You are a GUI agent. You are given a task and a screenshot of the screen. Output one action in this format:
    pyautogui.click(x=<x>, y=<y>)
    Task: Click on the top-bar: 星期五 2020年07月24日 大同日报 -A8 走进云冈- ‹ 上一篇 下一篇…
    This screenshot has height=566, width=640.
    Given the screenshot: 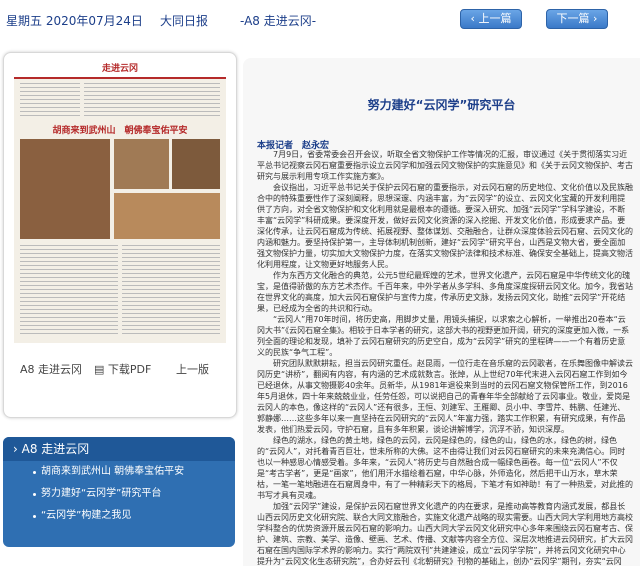 What is the action you would take?
    pyautogui.click(x=320, y=20)
    